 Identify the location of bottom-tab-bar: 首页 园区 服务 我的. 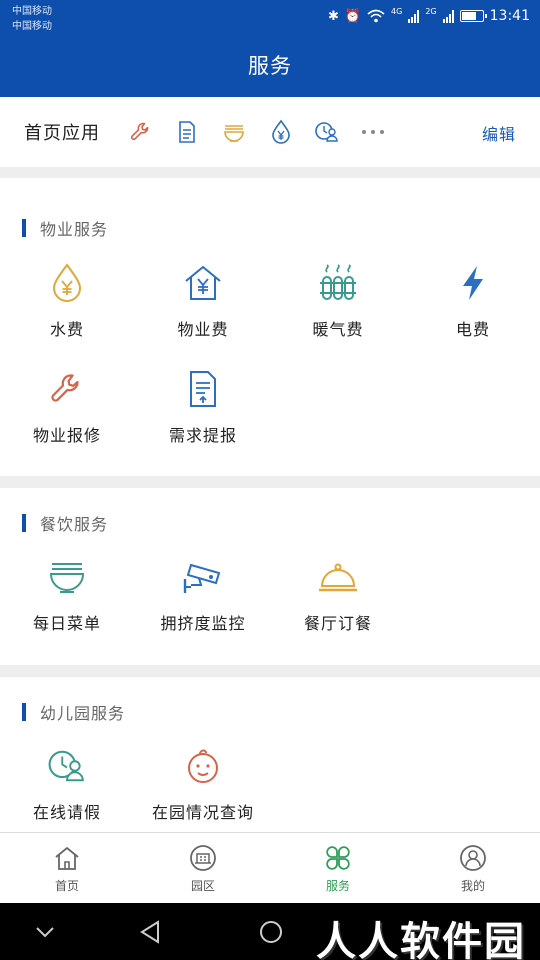
(270, 867).